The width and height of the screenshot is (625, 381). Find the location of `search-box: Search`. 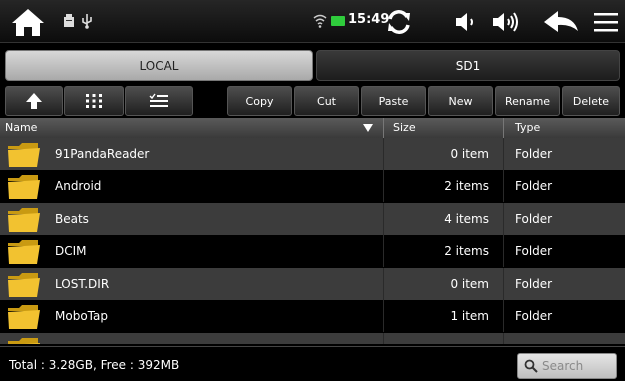

search-box: Search is located at coordinates (567, 366).